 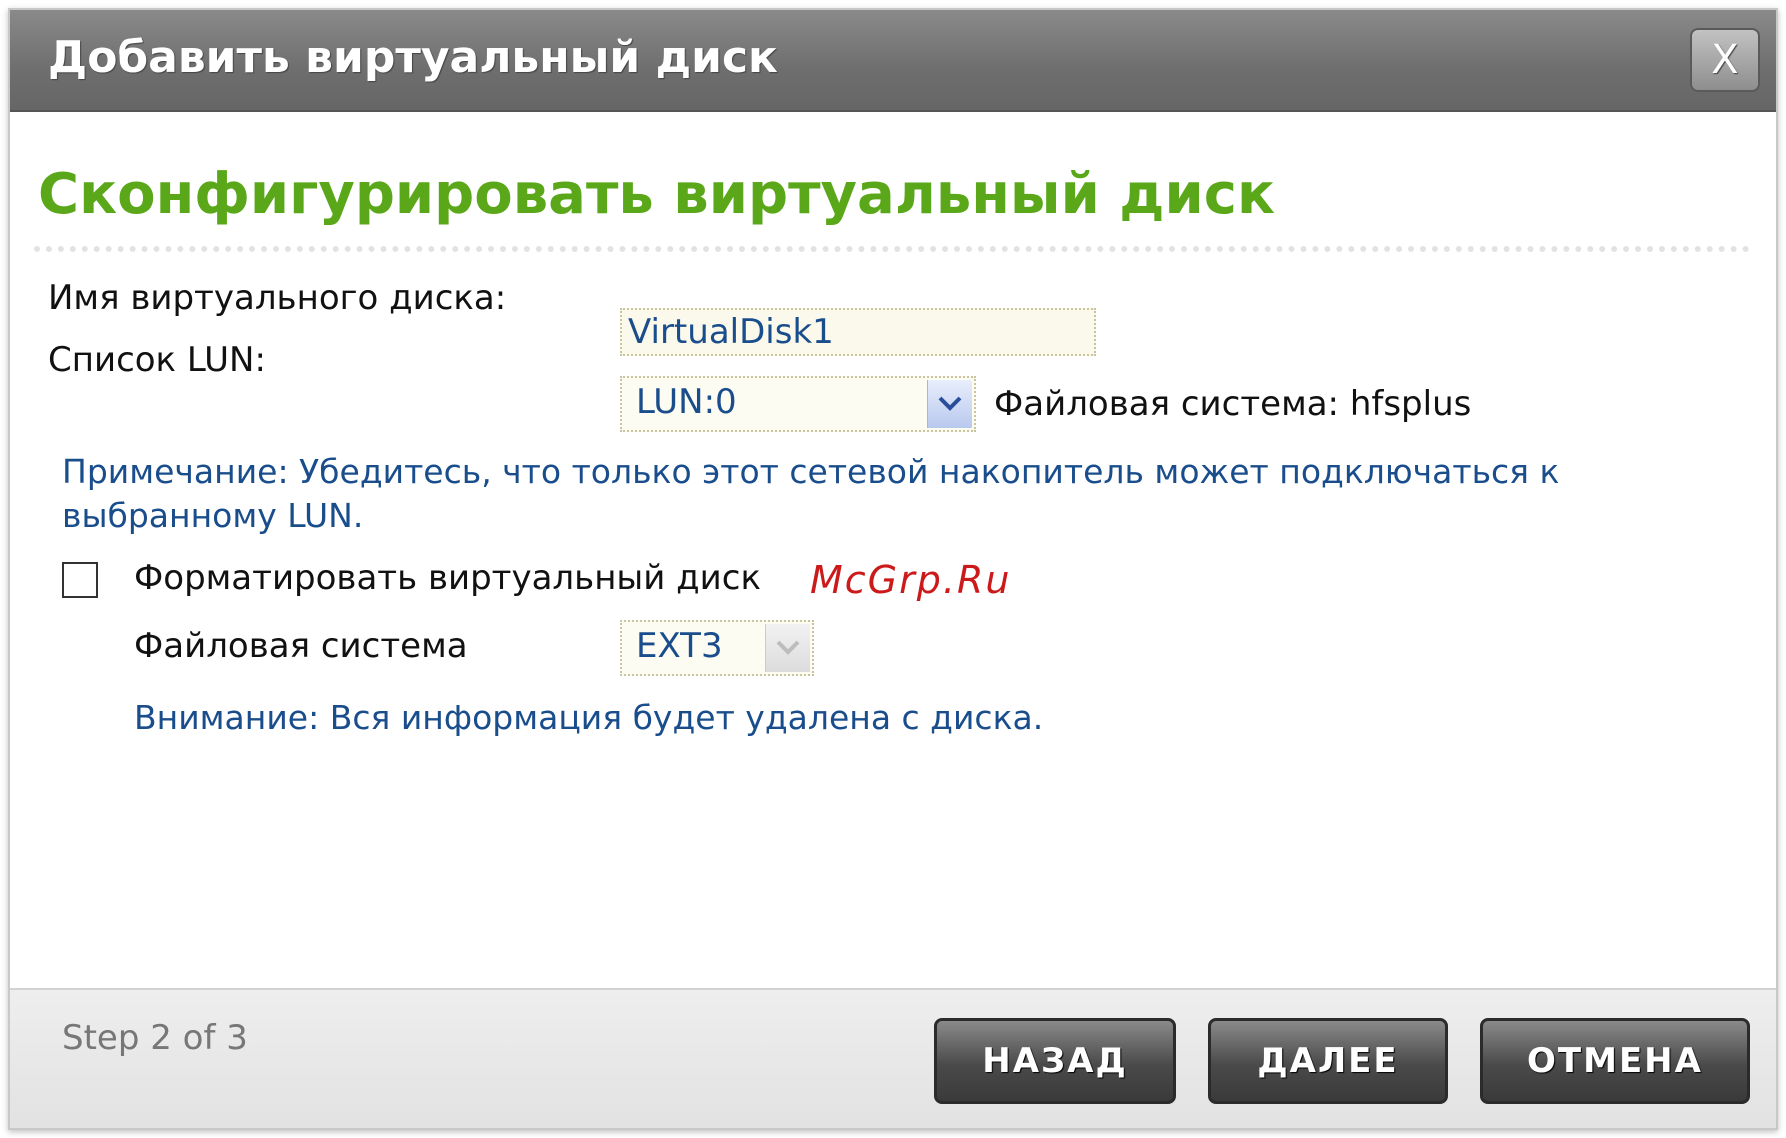 I want to click on page-heading: Сконфигурировать виртуальный диск, so click(x=656, y=194).